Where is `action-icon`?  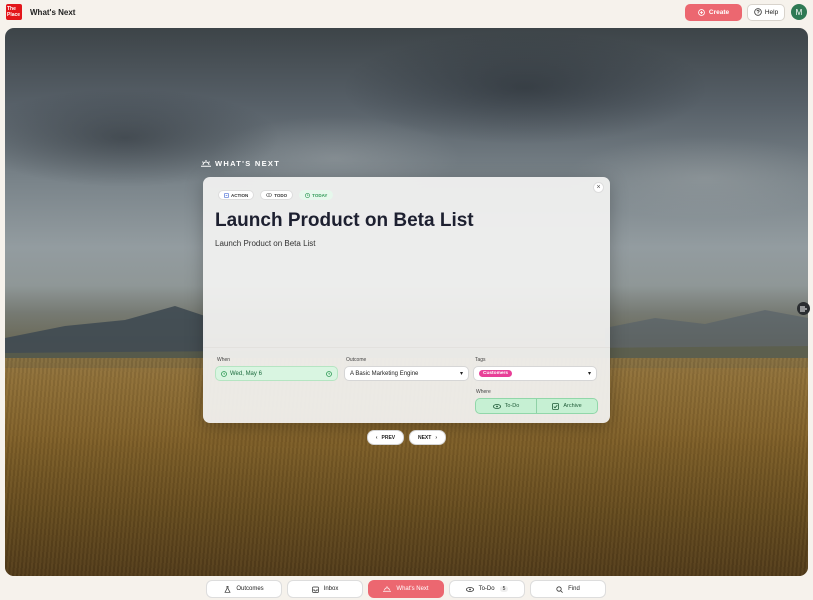 action-icon is located at coordinates (226, 195).